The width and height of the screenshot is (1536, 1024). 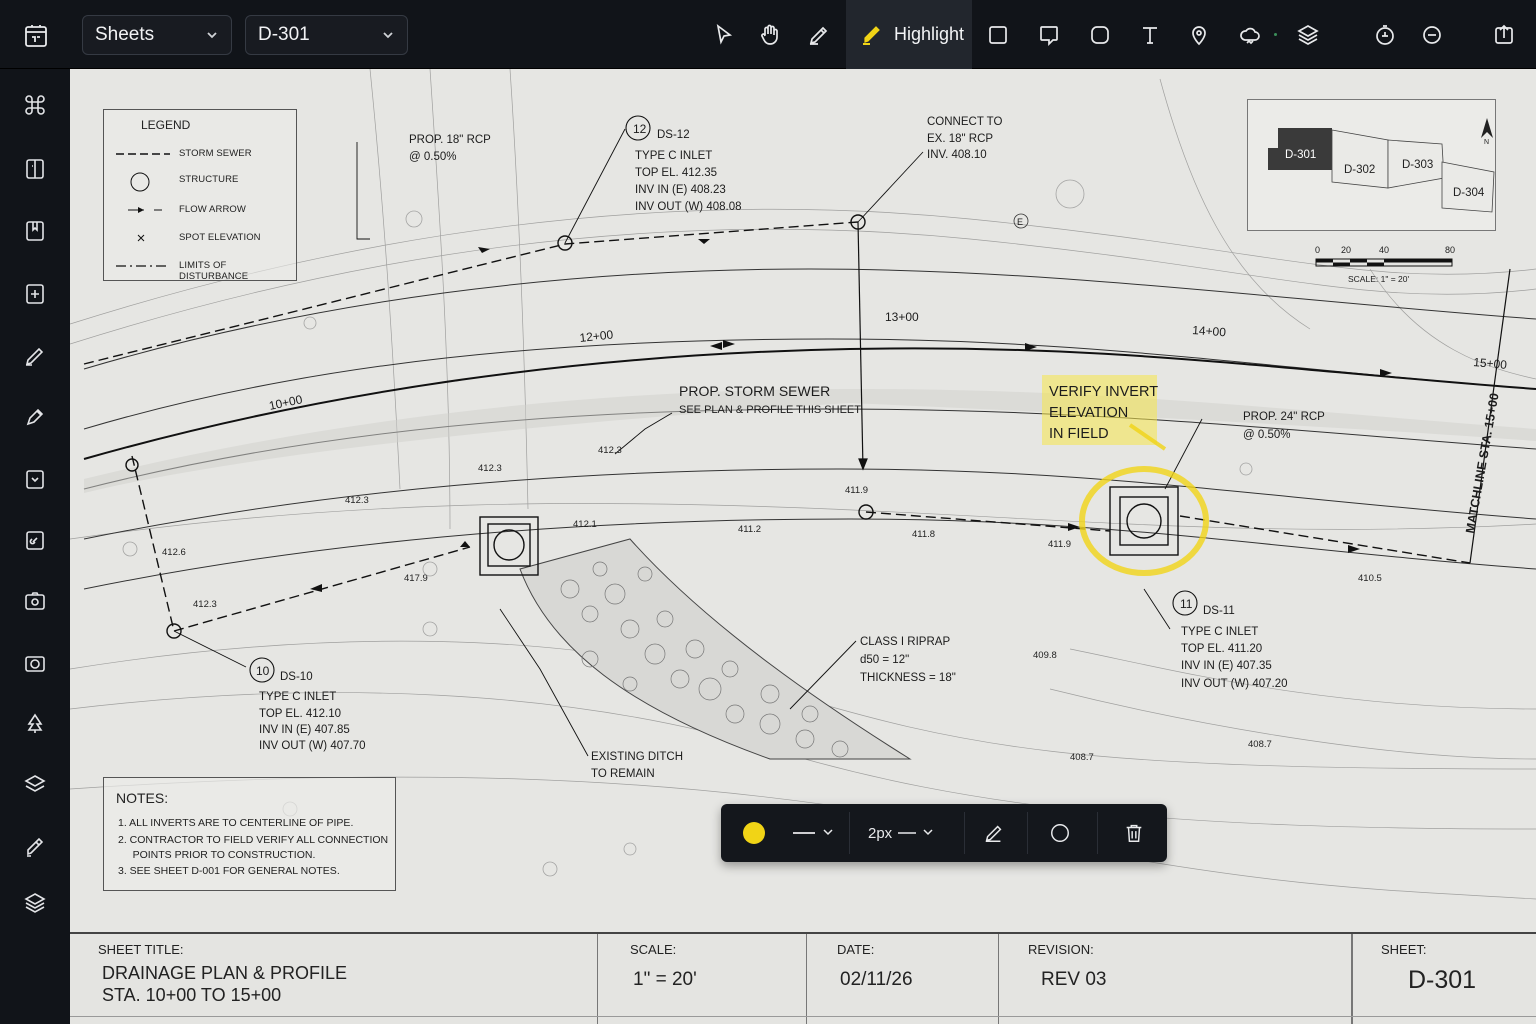 I want to click on rectangle-tool-icon, so click(x=998, y=35).